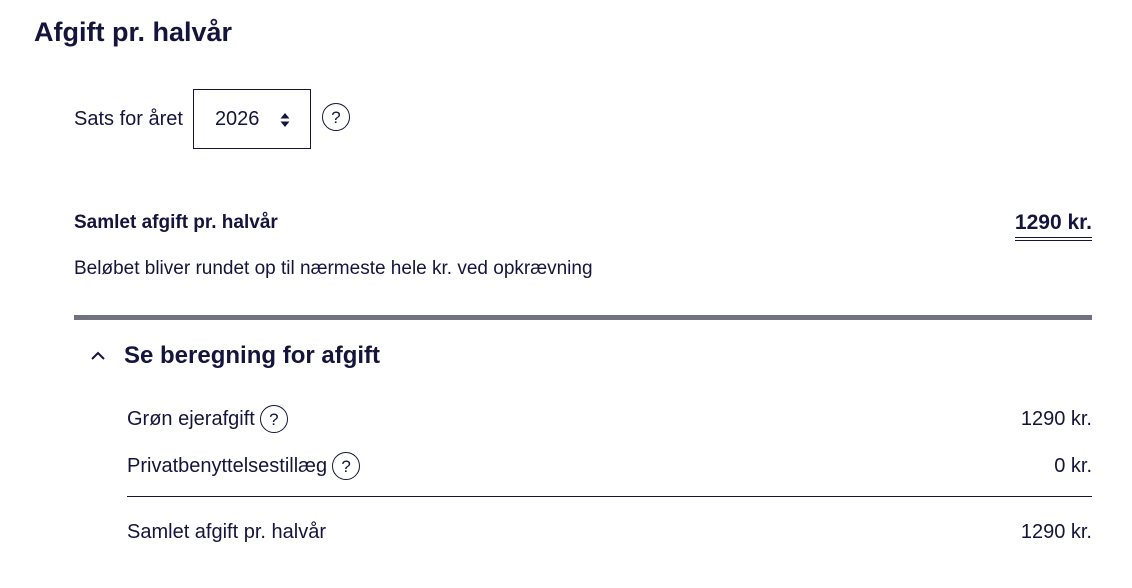 The width and height of the screenshot is (1132, 588). What do you see at coordinates (609, 532) in the screenshot?
I see `calc-row-sum: Samlet afgift pr. halvår 1290 kr.` at bounding box center [609, 532].